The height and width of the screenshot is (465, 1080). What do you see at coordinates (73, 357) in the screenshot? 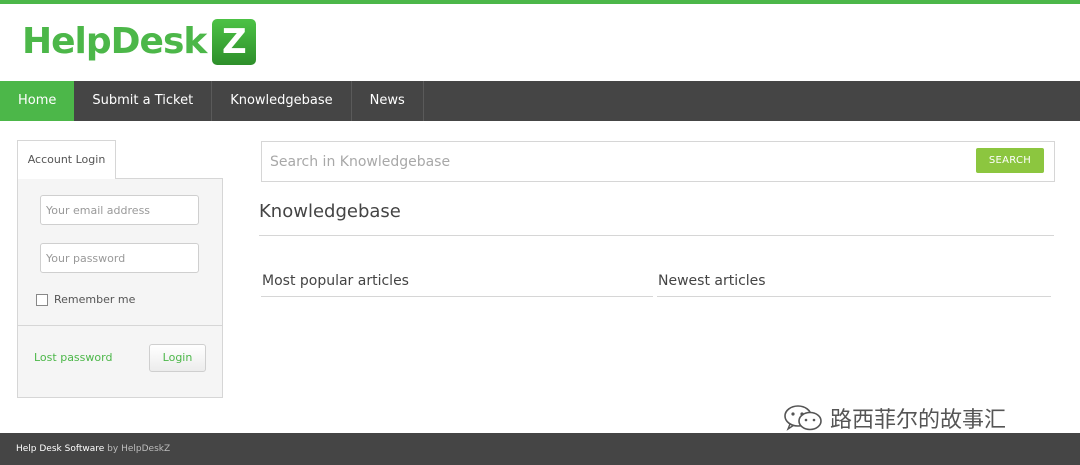
I see `lost-password-link: Lost password` at bounding box center [73, 357].